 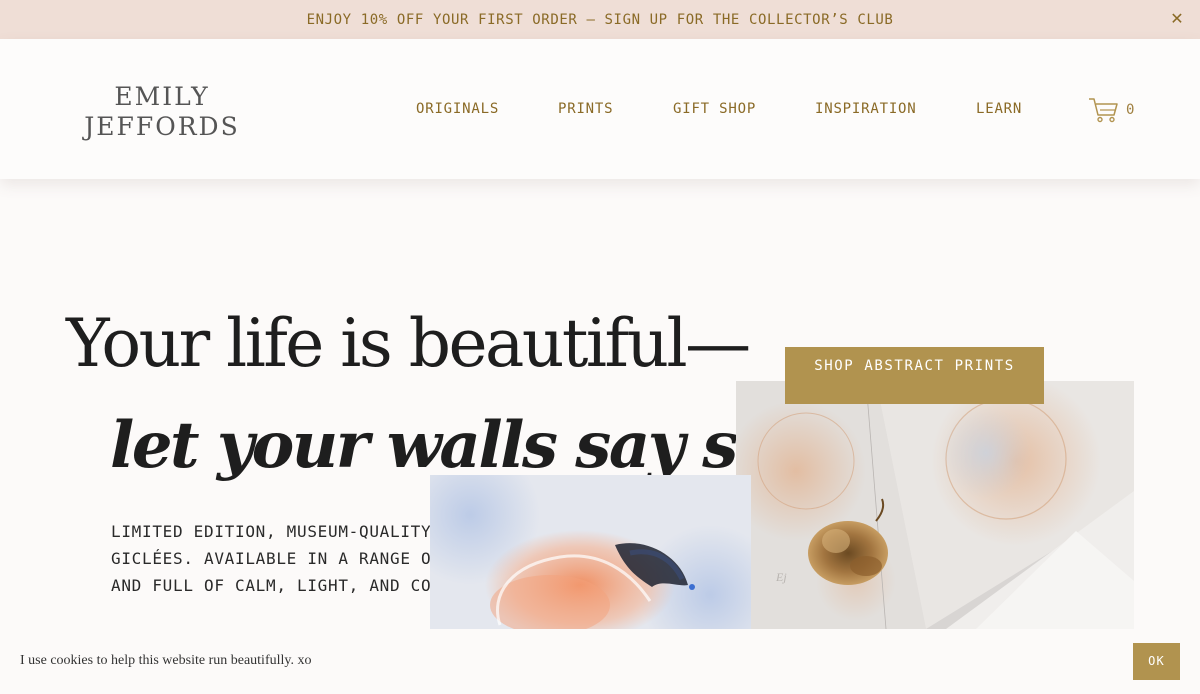 I want to click on cart-button: 0, so click(x=1111, y=110).